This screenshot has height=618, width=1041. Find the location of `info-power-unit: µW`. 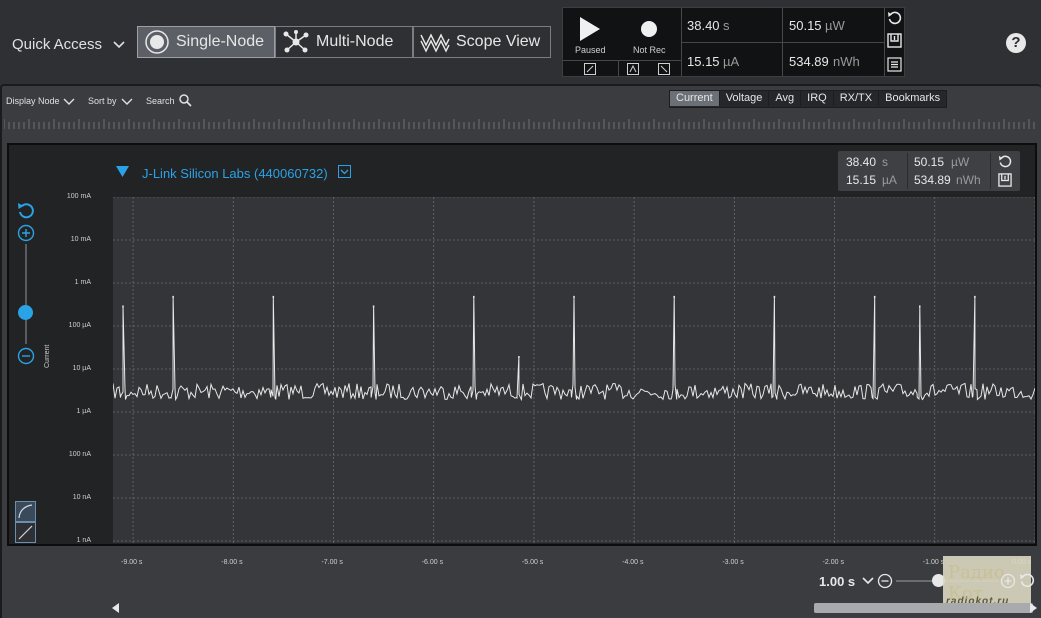

info-power-unit: µW is located at coordinates (960, 162).